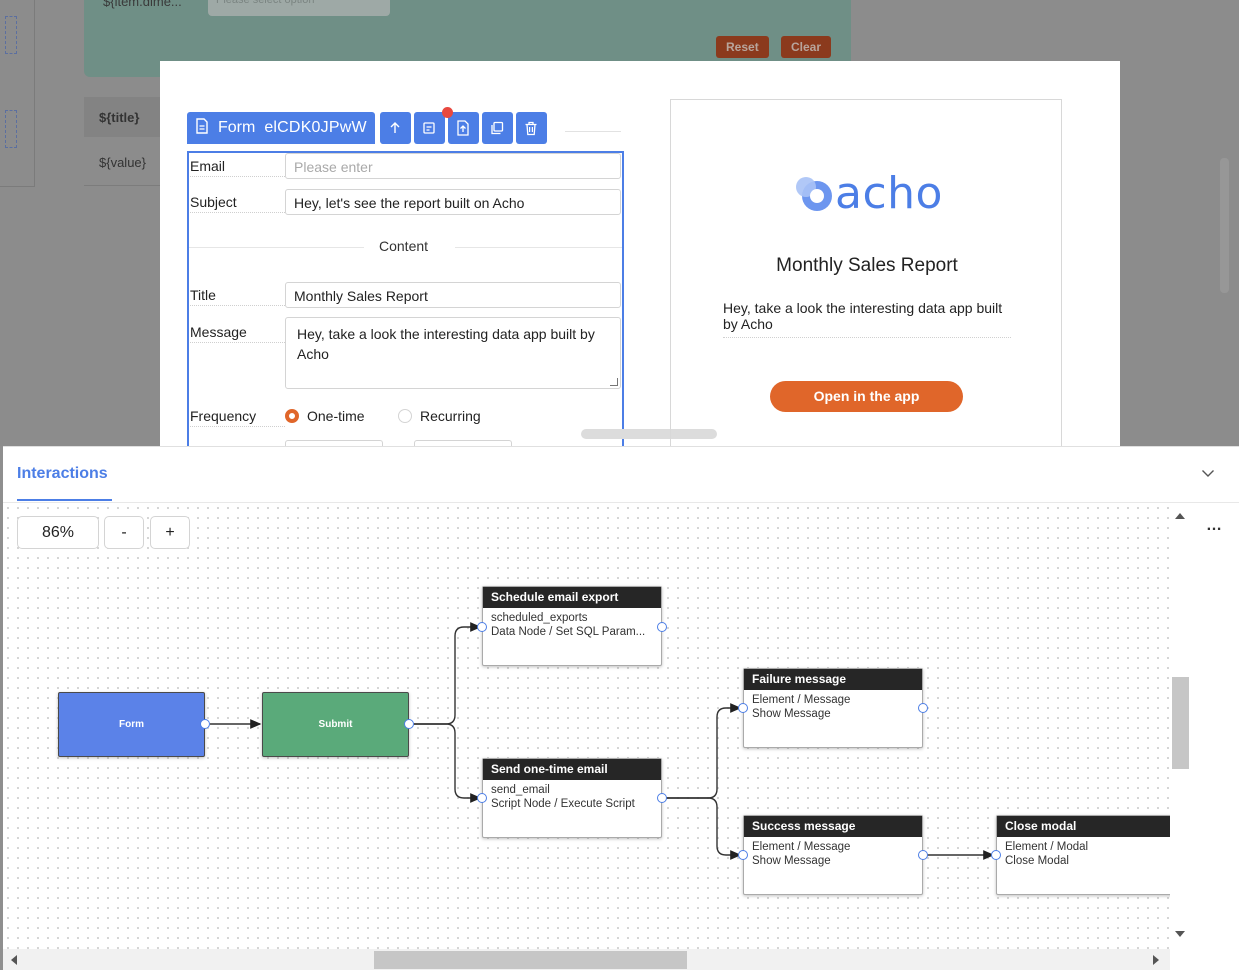 Image resolution: width=1239 pixels, height=970 pixels. I want to click on duplicate-button, so click(497, 128).